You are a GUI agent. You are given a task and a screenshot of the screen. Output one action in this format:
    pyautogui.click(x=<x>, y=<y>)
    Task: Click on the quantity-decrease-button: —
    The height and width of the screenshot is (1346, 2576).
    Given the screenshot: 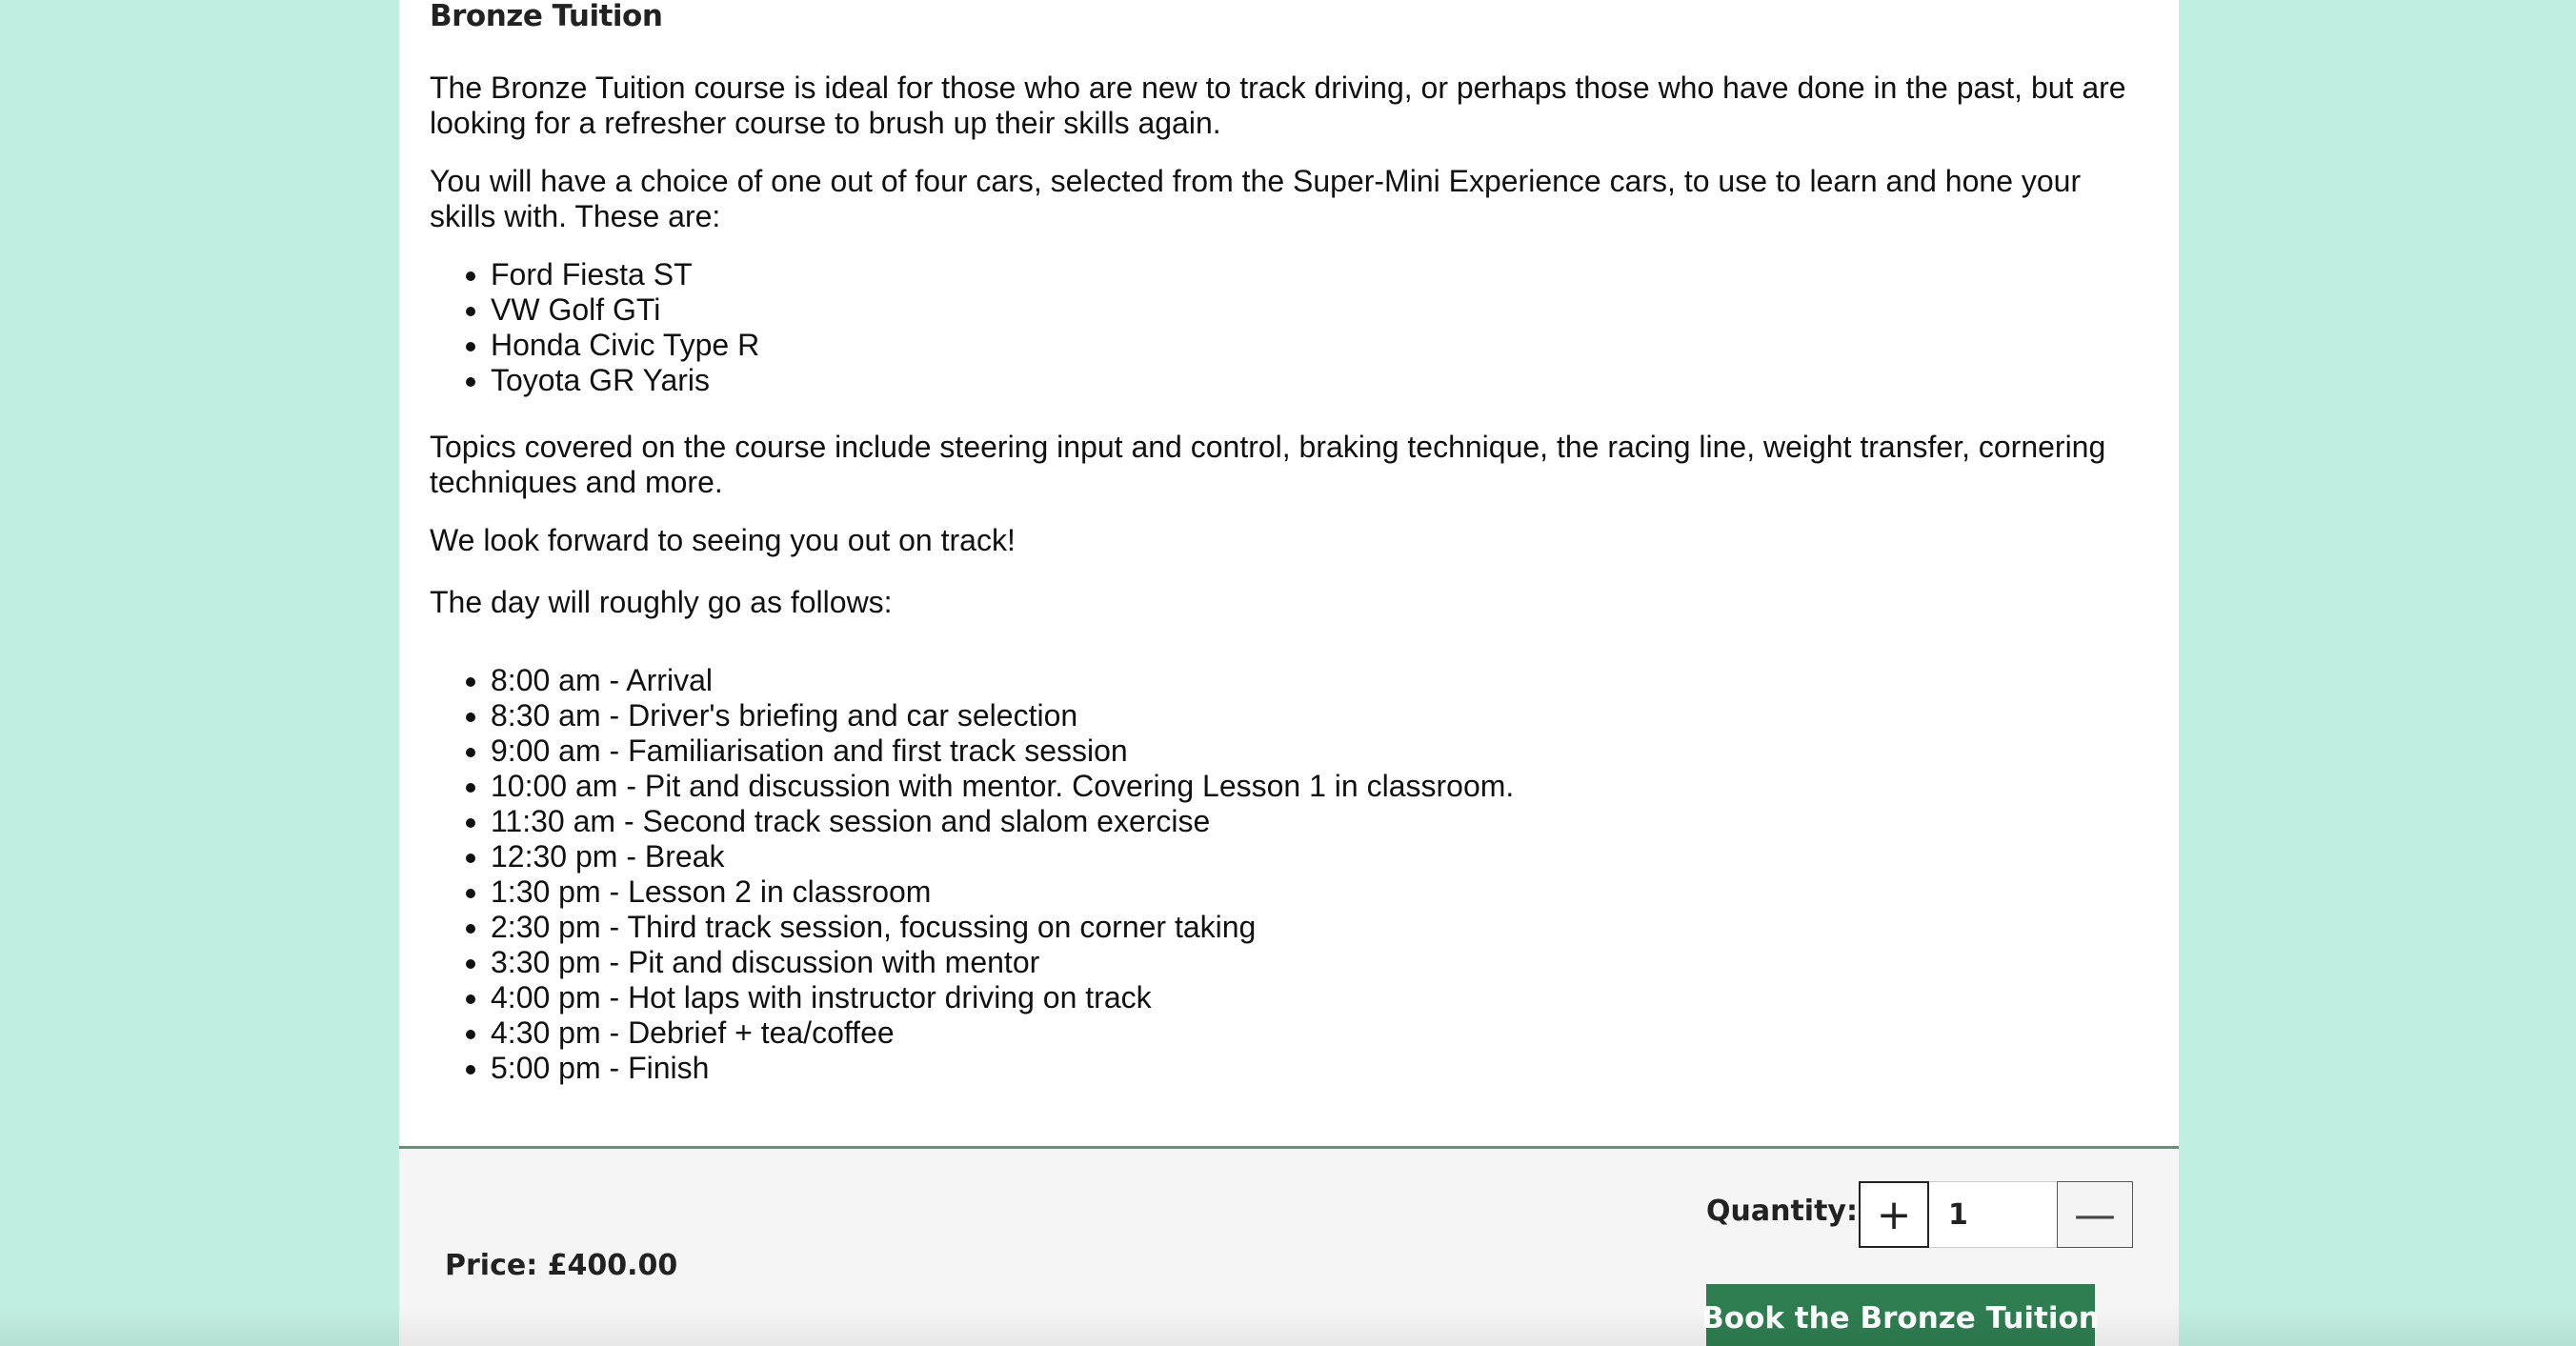 What is the action you would take?
    pyautogui.click(x=2095, y=1215)
    